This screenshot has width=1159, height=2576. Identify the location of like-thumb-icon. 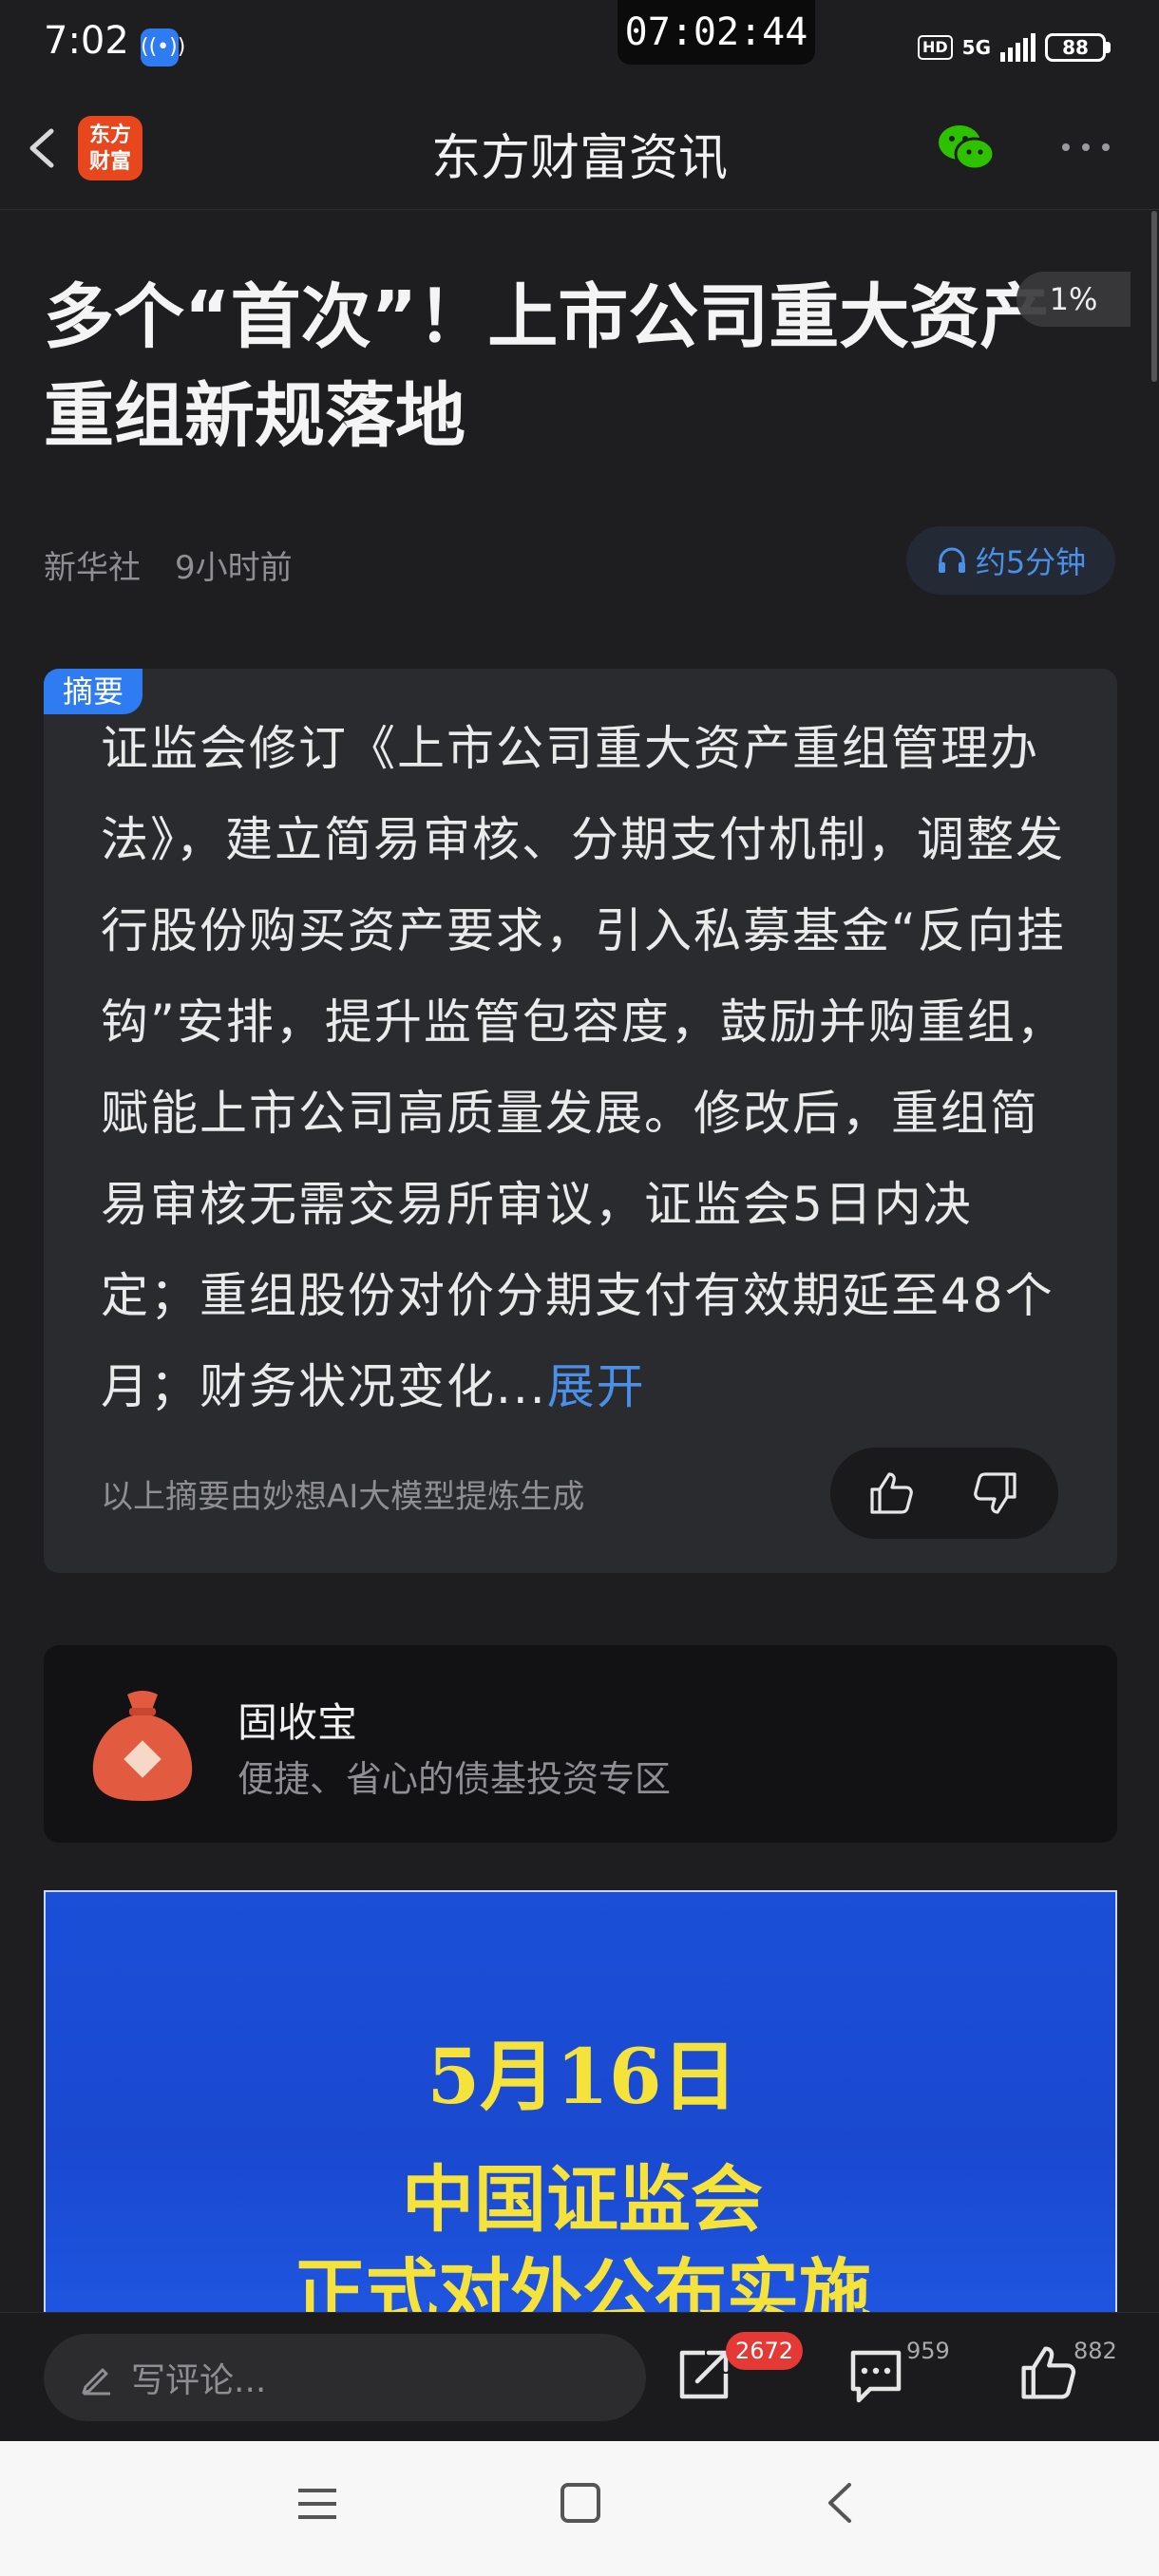
(1048, 2372).